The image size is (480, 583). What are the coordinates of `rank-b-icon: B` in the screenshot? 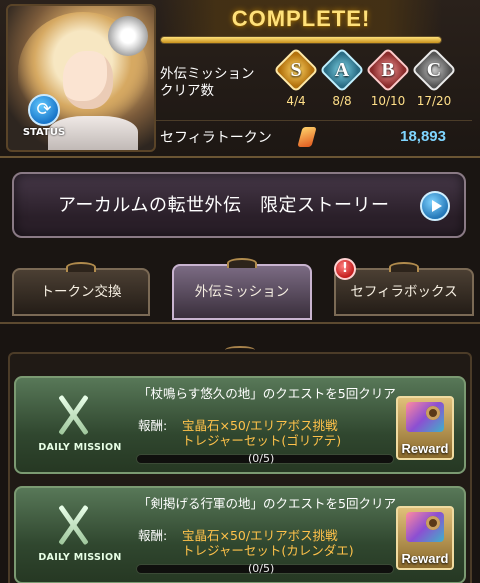 It's located at (388, 70).